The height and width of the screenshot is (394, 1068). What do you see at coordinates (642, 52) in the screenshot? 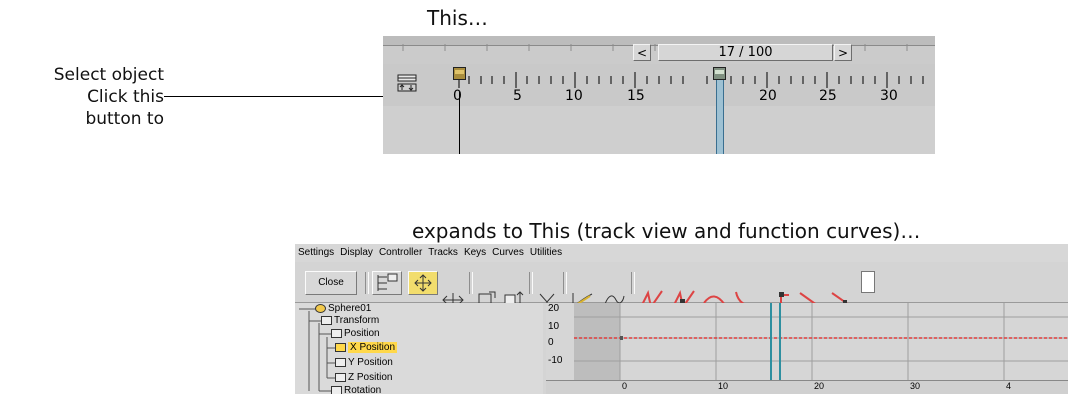
I see `prev-frame-button: <` at bounding box center [642, 52].